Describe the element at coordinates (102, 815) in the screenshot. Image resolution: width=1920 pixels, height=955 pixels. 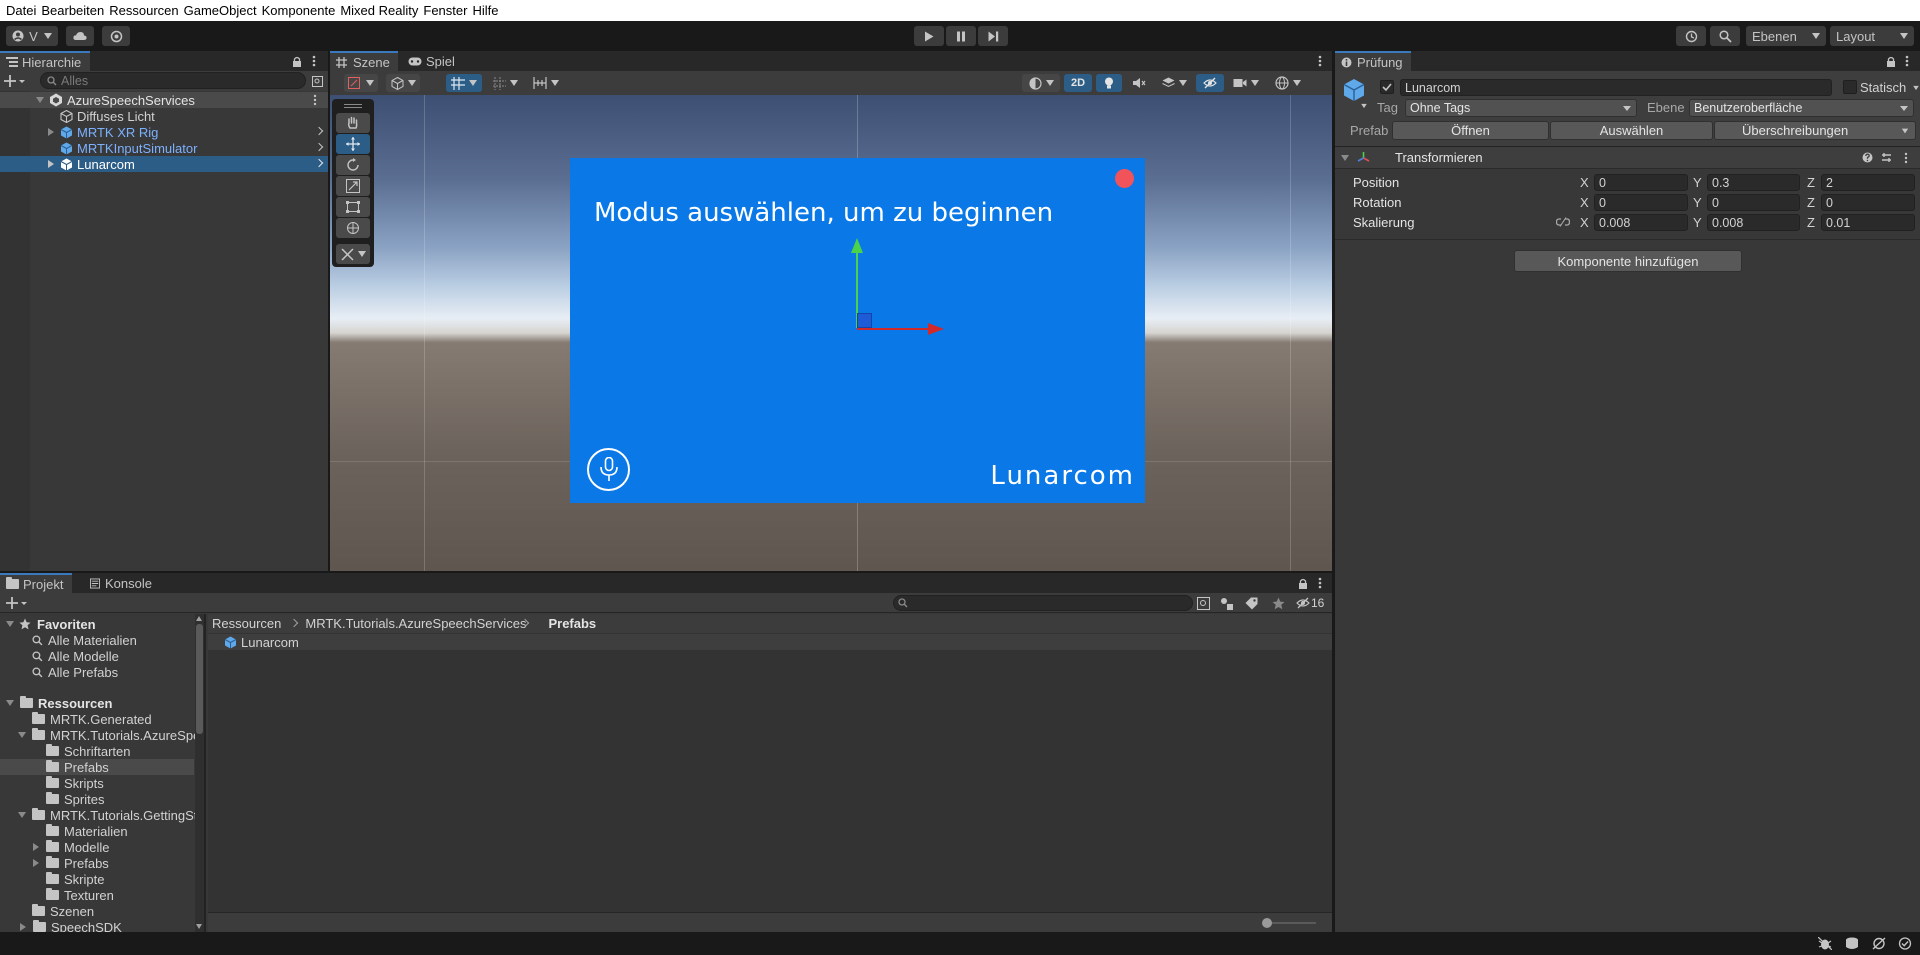
I see `tree-folder: MRTK.Tutorials.GettingSta` at that location.